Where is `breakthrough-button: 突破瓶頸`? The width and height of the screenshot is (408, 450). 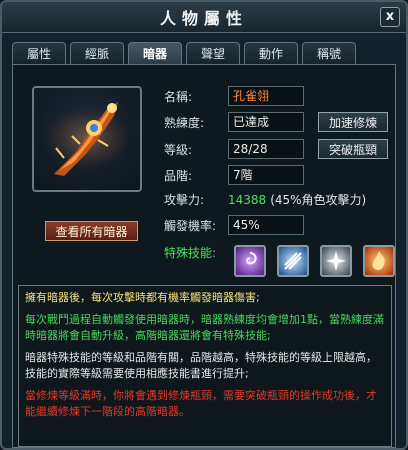 breakthrough-button: 突破瓶頸 is located at coordinates (353, 149).